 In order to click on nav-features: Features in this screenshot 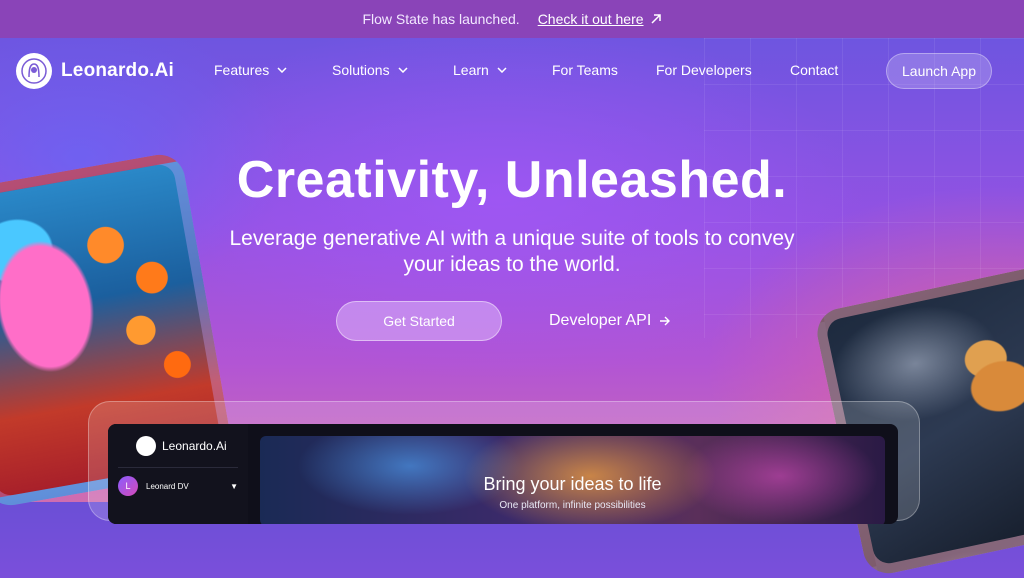, I will do `click(250, 70)`.